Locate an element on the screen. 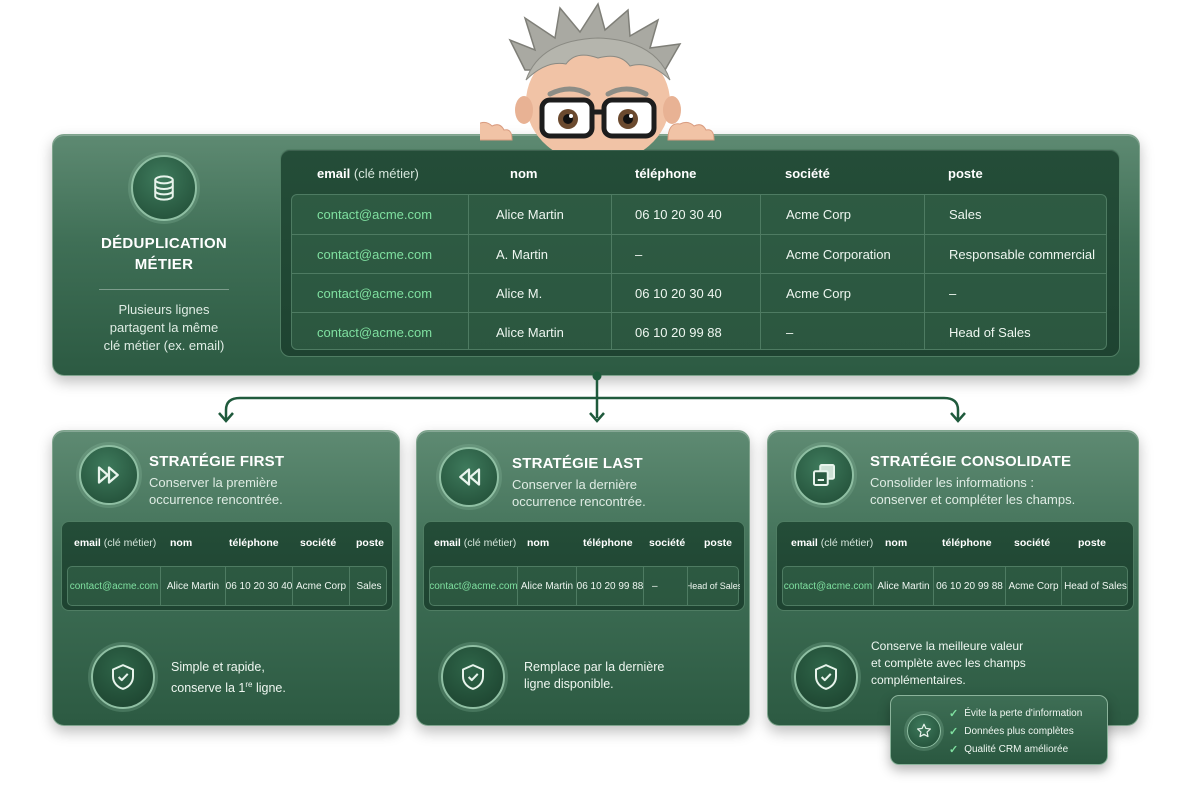 This screenshot has height=800, width=1200. benefit-item: ✓ Qualité CRM améliorée is located at coordinates (1008, 749).